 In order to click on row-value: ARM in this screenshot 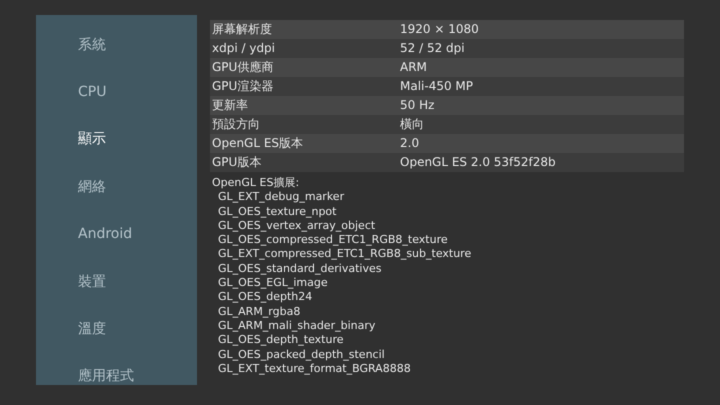, I will do `click(413, 67)`.